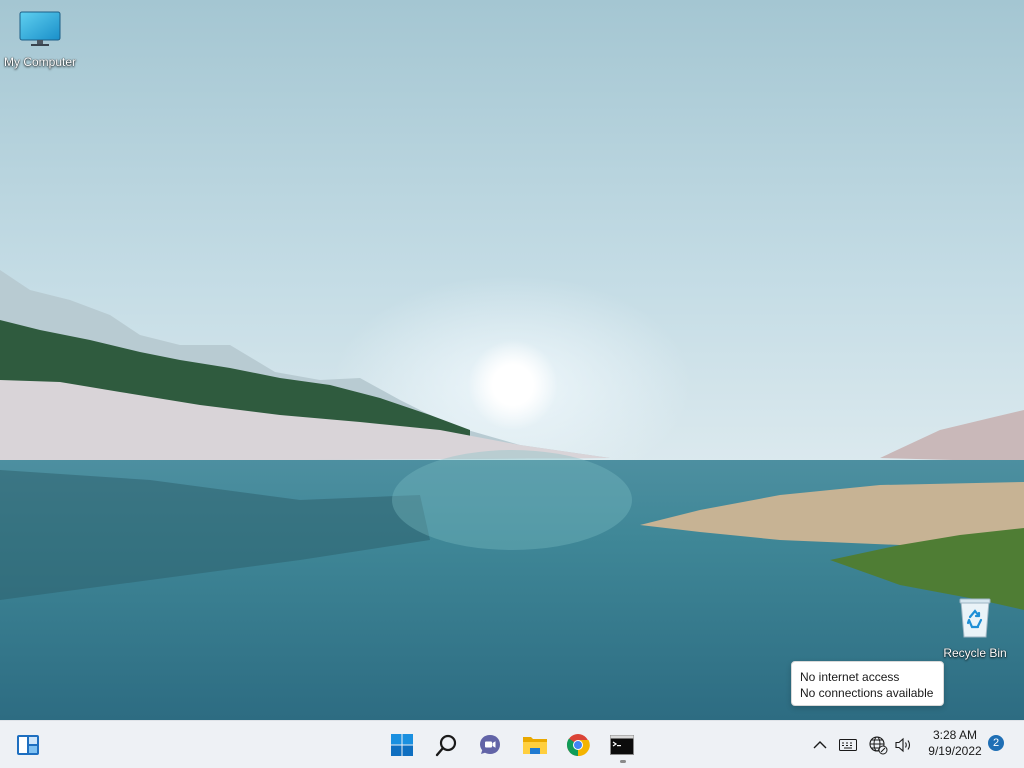 This screenshot has width=1024, height=768. Describe the element at coordinates (40, 62) in the screenshot. I see `my-computer-label: My Computer` at that location.